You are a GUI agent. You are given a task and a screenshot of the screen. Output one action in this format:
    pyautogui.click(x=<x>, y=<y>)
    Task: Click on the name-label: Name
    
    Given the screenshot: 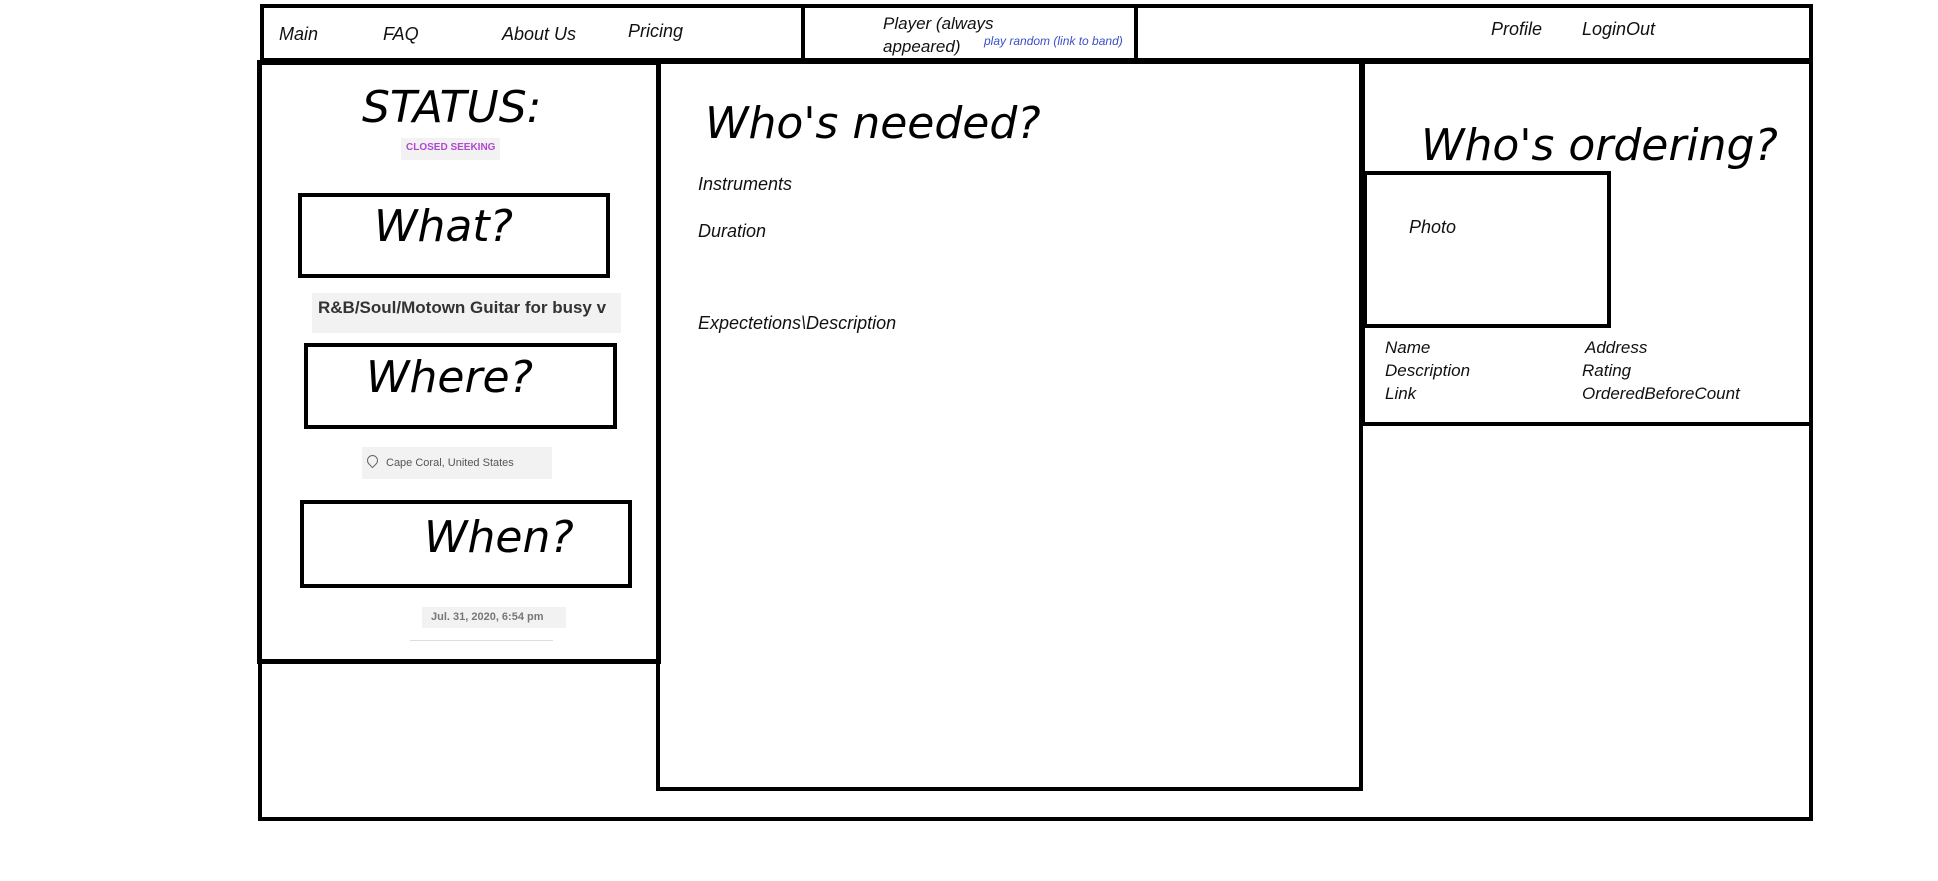 What is the action you would take?
    pyautogui.click(x=1408, y=347)
    